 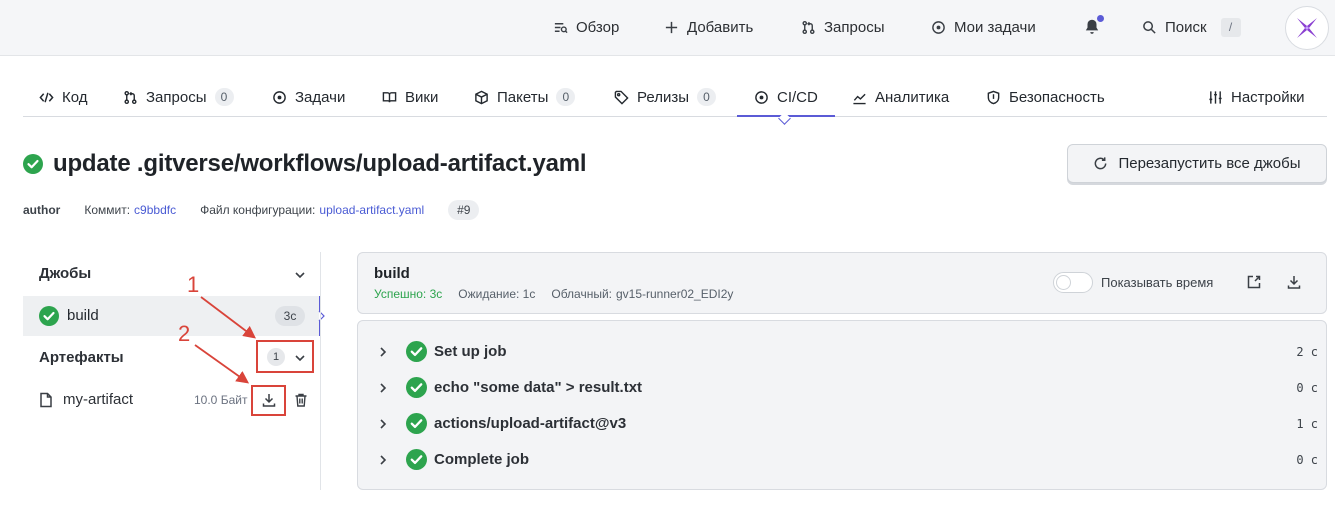 What do you see at coordinates (1215, 97) in the screenshot?
I see `sliders-icon` at bounding box center [1215, 97].